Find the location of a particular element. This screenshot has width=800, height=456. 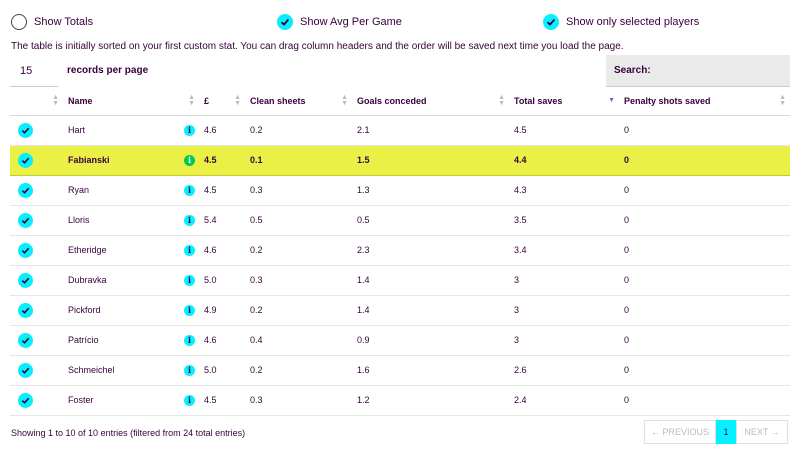

column-header-goals-conceded: Goals conceded ▲ ▼ is located at coordinates (430, 101).